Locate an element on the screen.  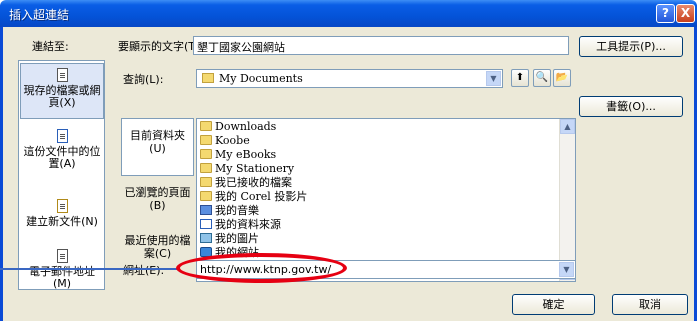
close-button: X is located at coordinates (685, 13).